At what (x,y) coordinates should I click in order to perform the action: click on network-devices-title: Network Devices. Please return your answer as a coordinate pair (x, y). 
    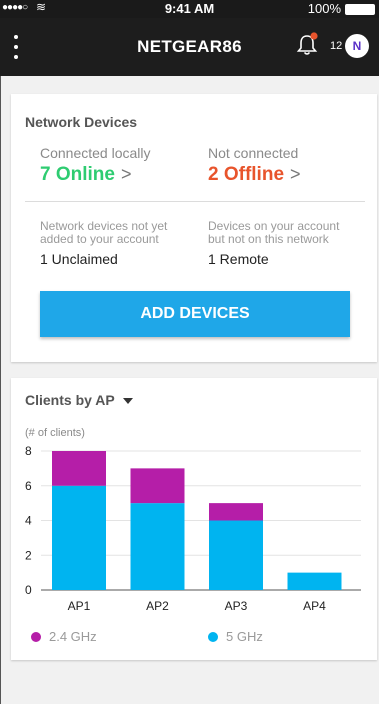
    Looking at the image, I should click on (81, 122).